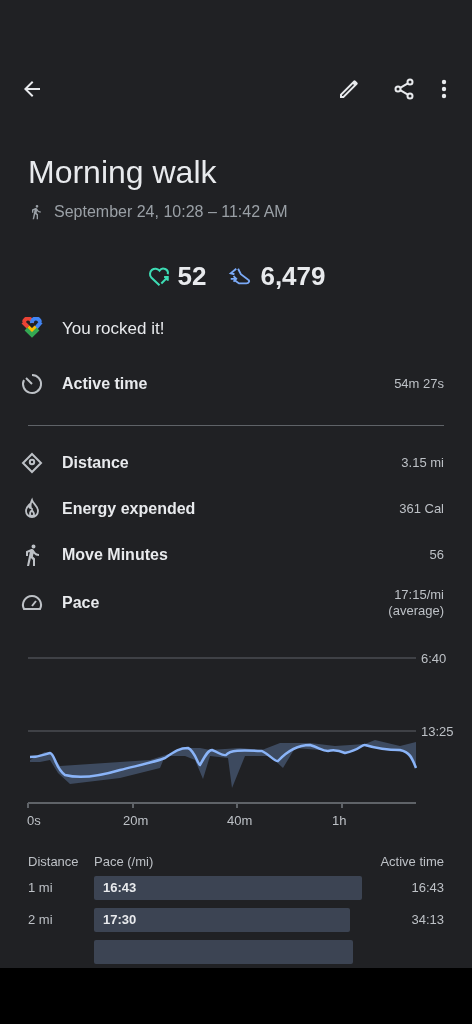 The image size is (472, 1024). What do you see at coordinates (412, 862) in the screenshot?
I see `column-header: Active time` at bounding box center [412, 862].